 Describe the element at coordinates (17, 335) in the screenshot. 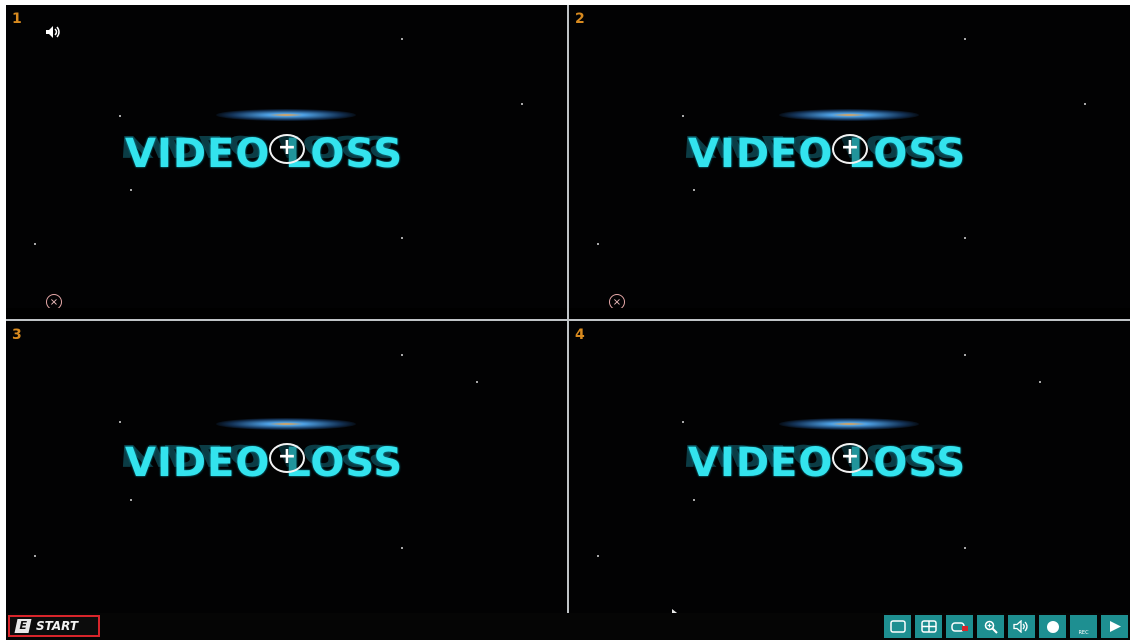

I see `channel-number: 3` at that location.